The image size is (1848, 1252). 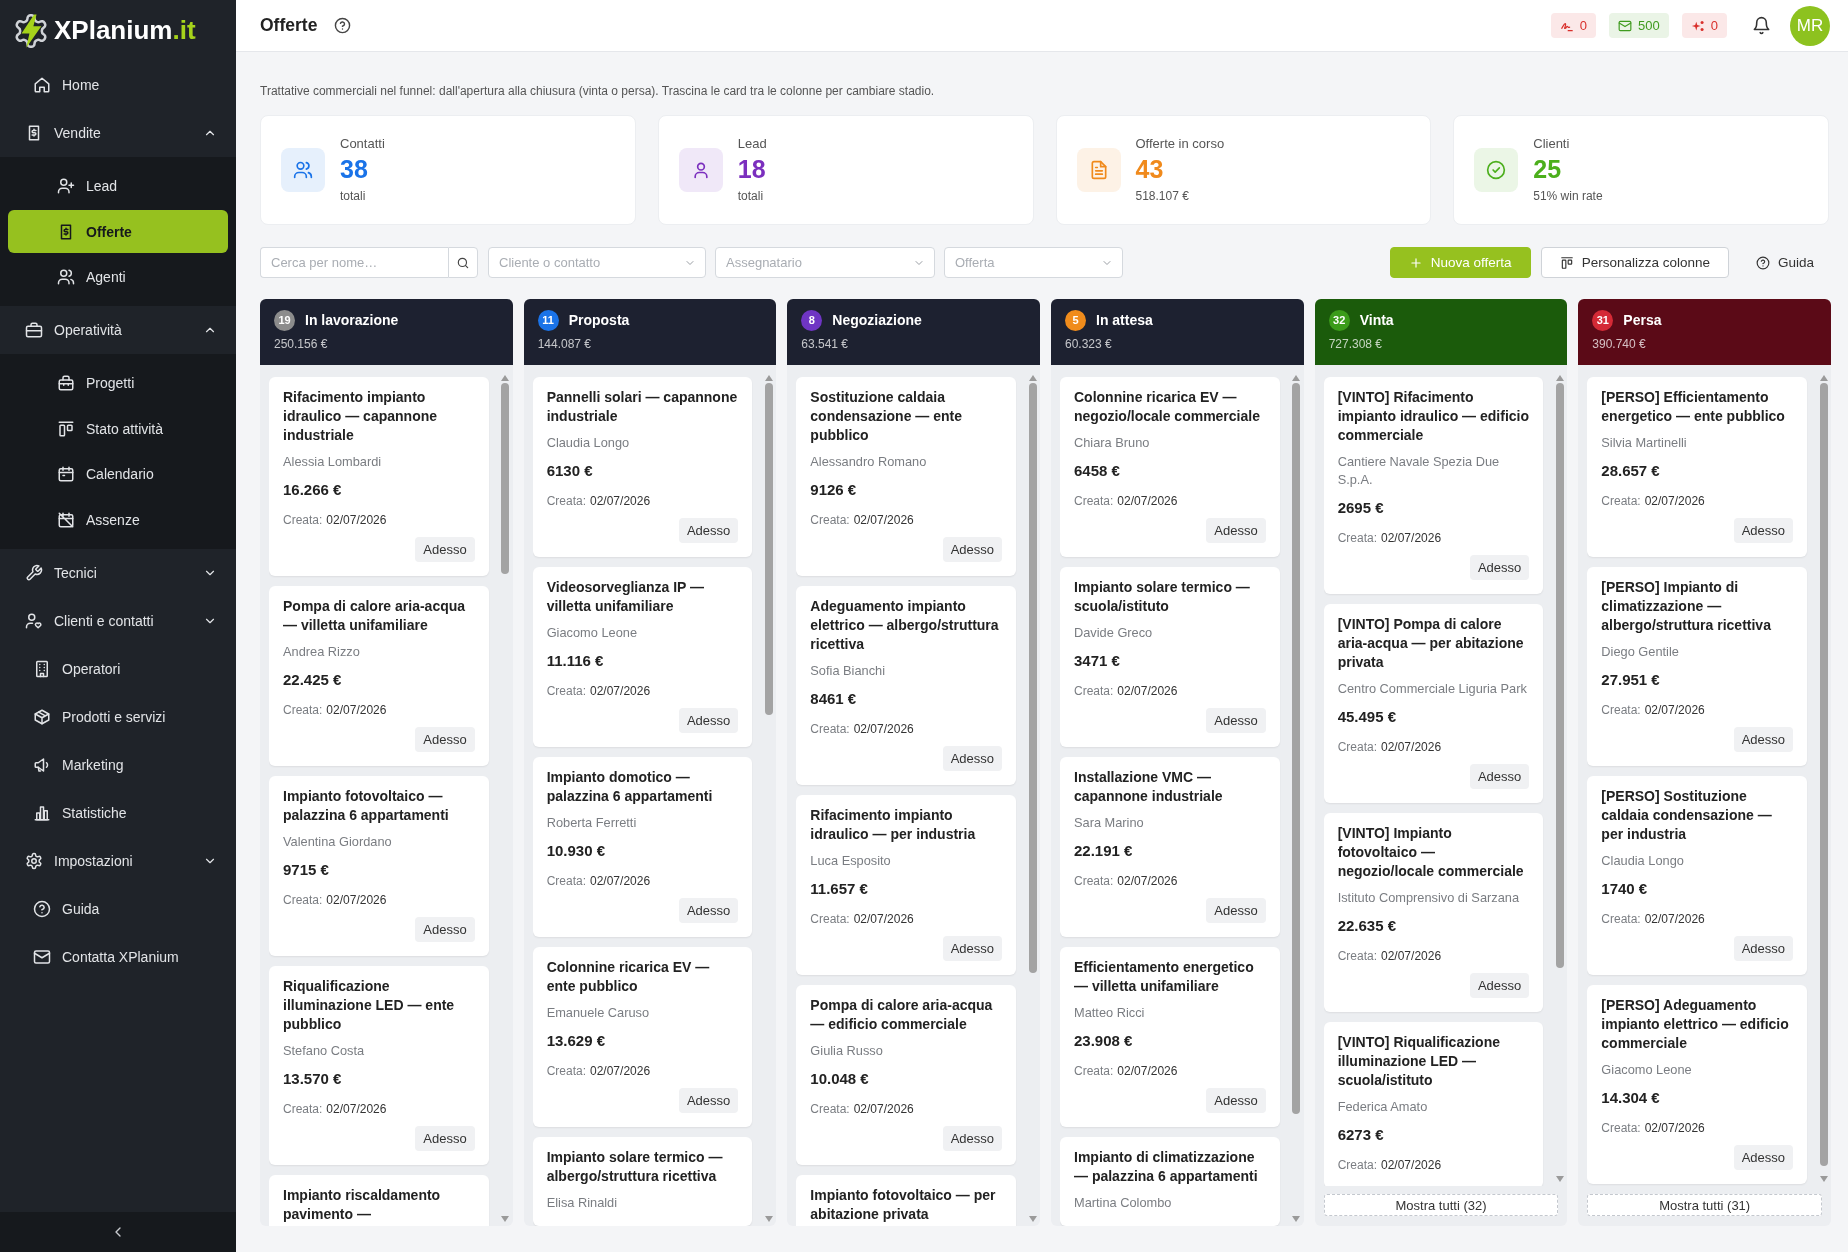 I want to click on deal-card: Videosorveglianza IP — villetta unifamiliare Giacomo Leone 11.116 € Creata: 02/07/2026 Adesso, so click(x=642, y=657).